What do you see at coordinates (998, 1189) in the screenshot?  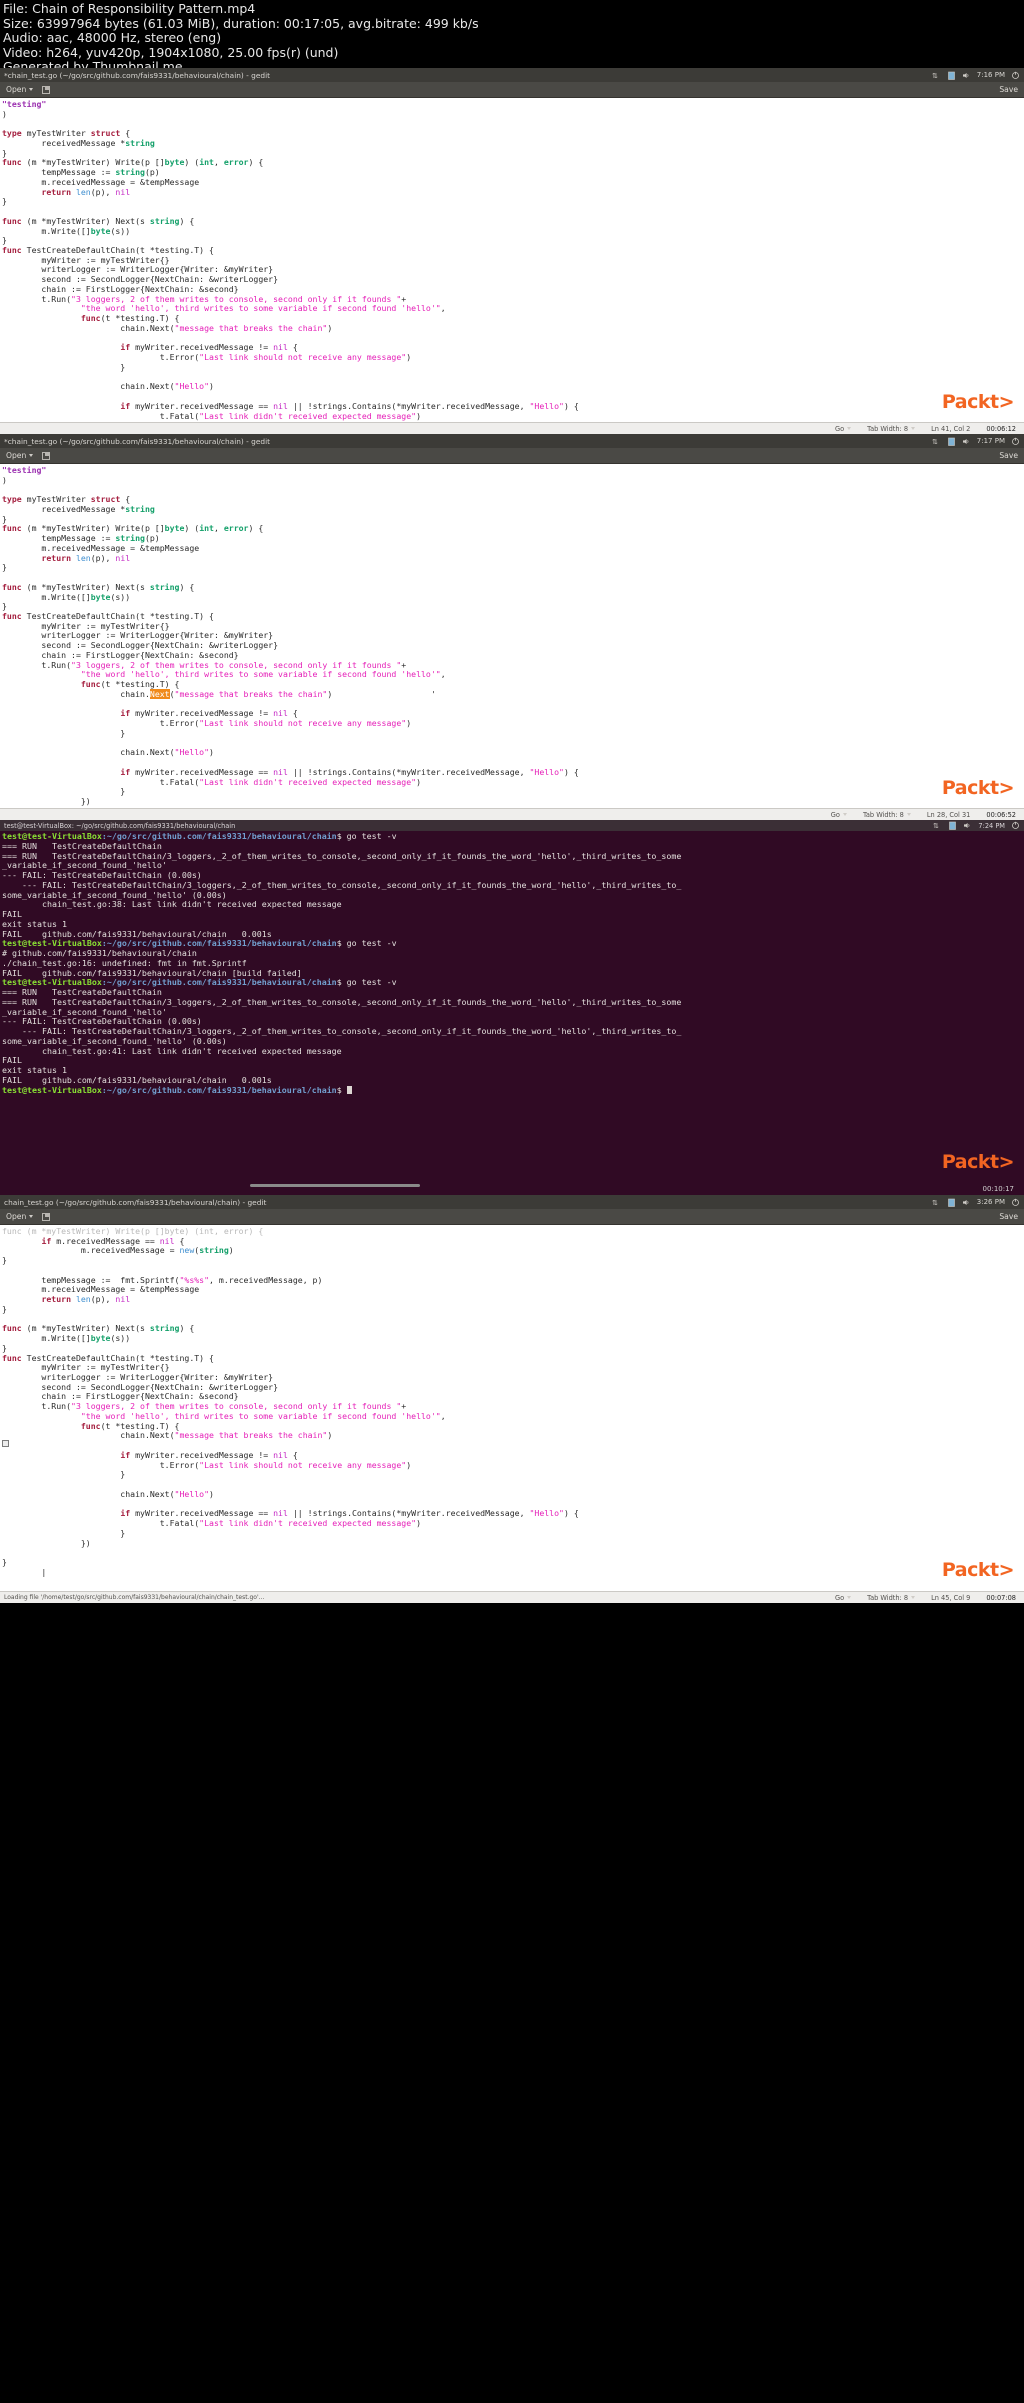 I see `video-timestamp-terminal: 00:10:17` at bounding box center [998, 1189].